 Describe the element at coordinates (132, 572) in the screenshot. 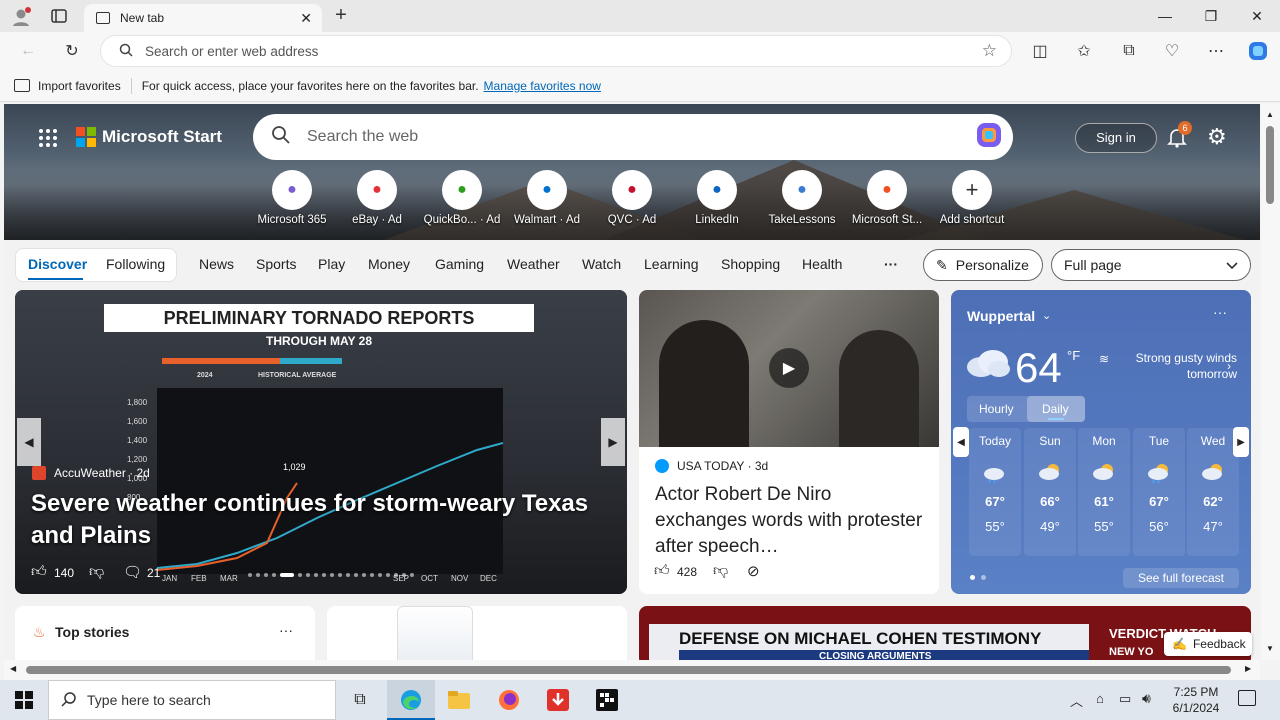

I see `comment-icon: 🗨︎` at that location.